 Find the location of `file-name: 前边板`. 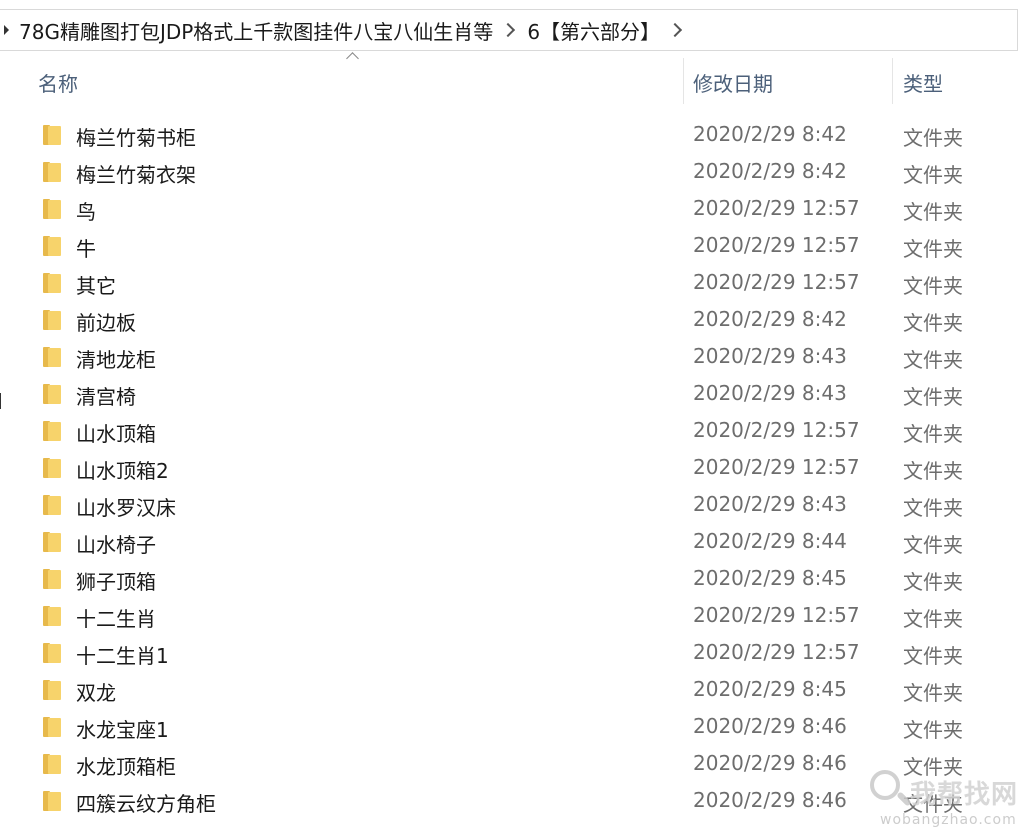

file-name: 前边板 is located at coordinates (106, 321).